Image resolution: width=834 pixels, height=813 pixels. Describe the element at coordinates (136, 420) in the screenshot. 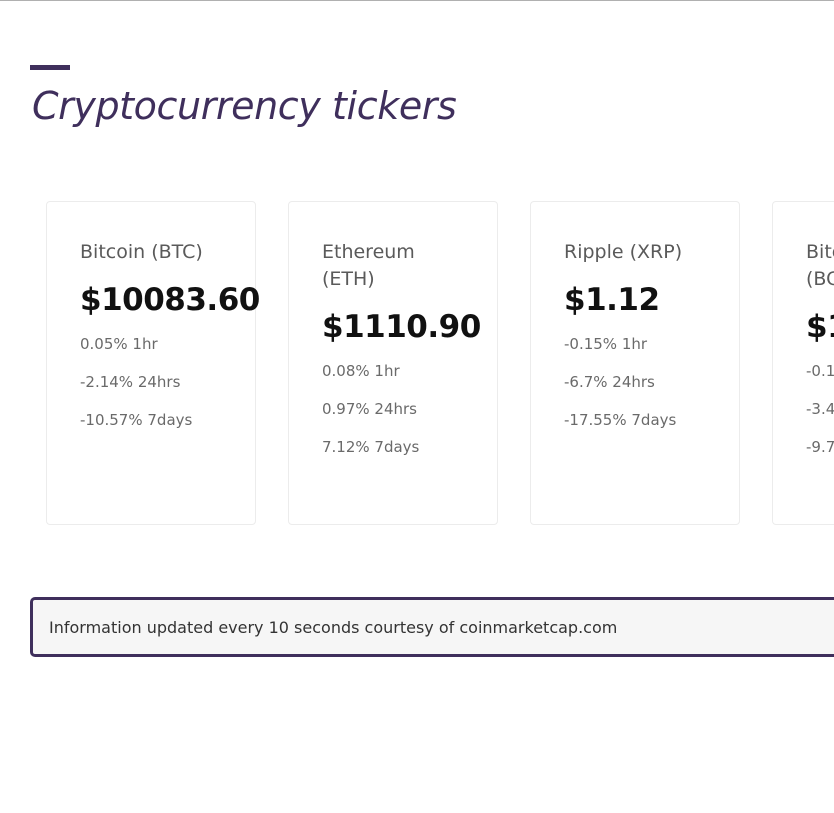

I see `ticker-change-7d: -10.57% 7days` at that location.